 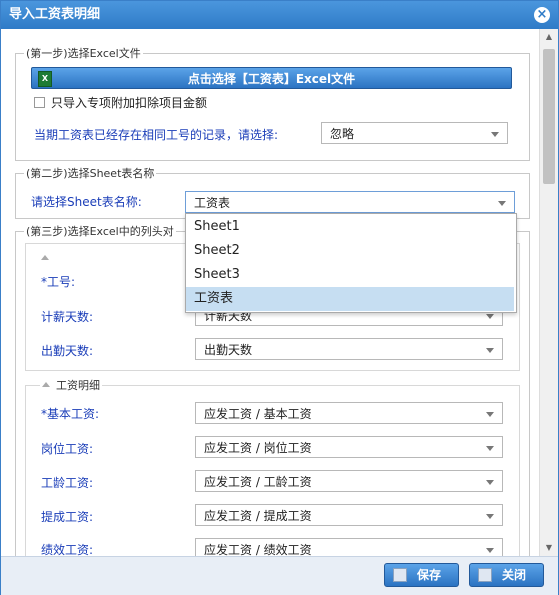 What do you see at coordinates (39, 102) in the screenshot?
I see `only-special-deduction-checkbox` at bounding box center [39, 102].